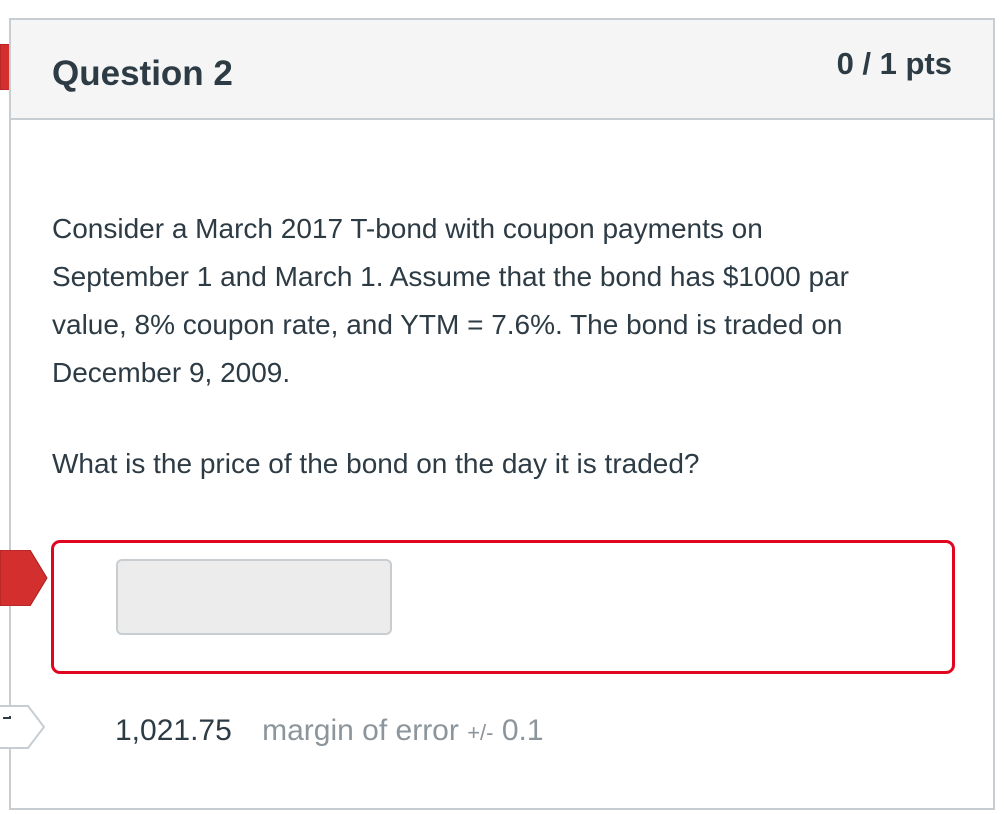 The height and width of the screenshot is (814, 1004). Describe the element at coordinates (360, 730) in the screenshot. I see `margin-of-error-label: margin of error` at that location.